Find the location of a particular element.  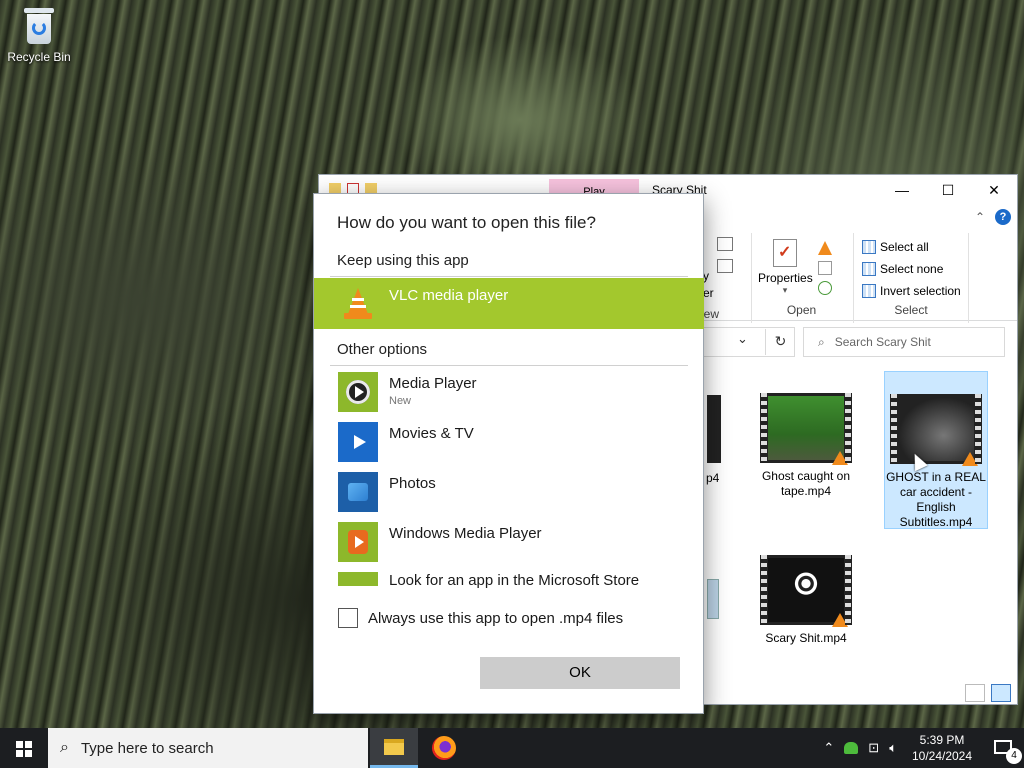

file-item: Ghost caught on tape.mp4 is located at coordinates (806, 444).